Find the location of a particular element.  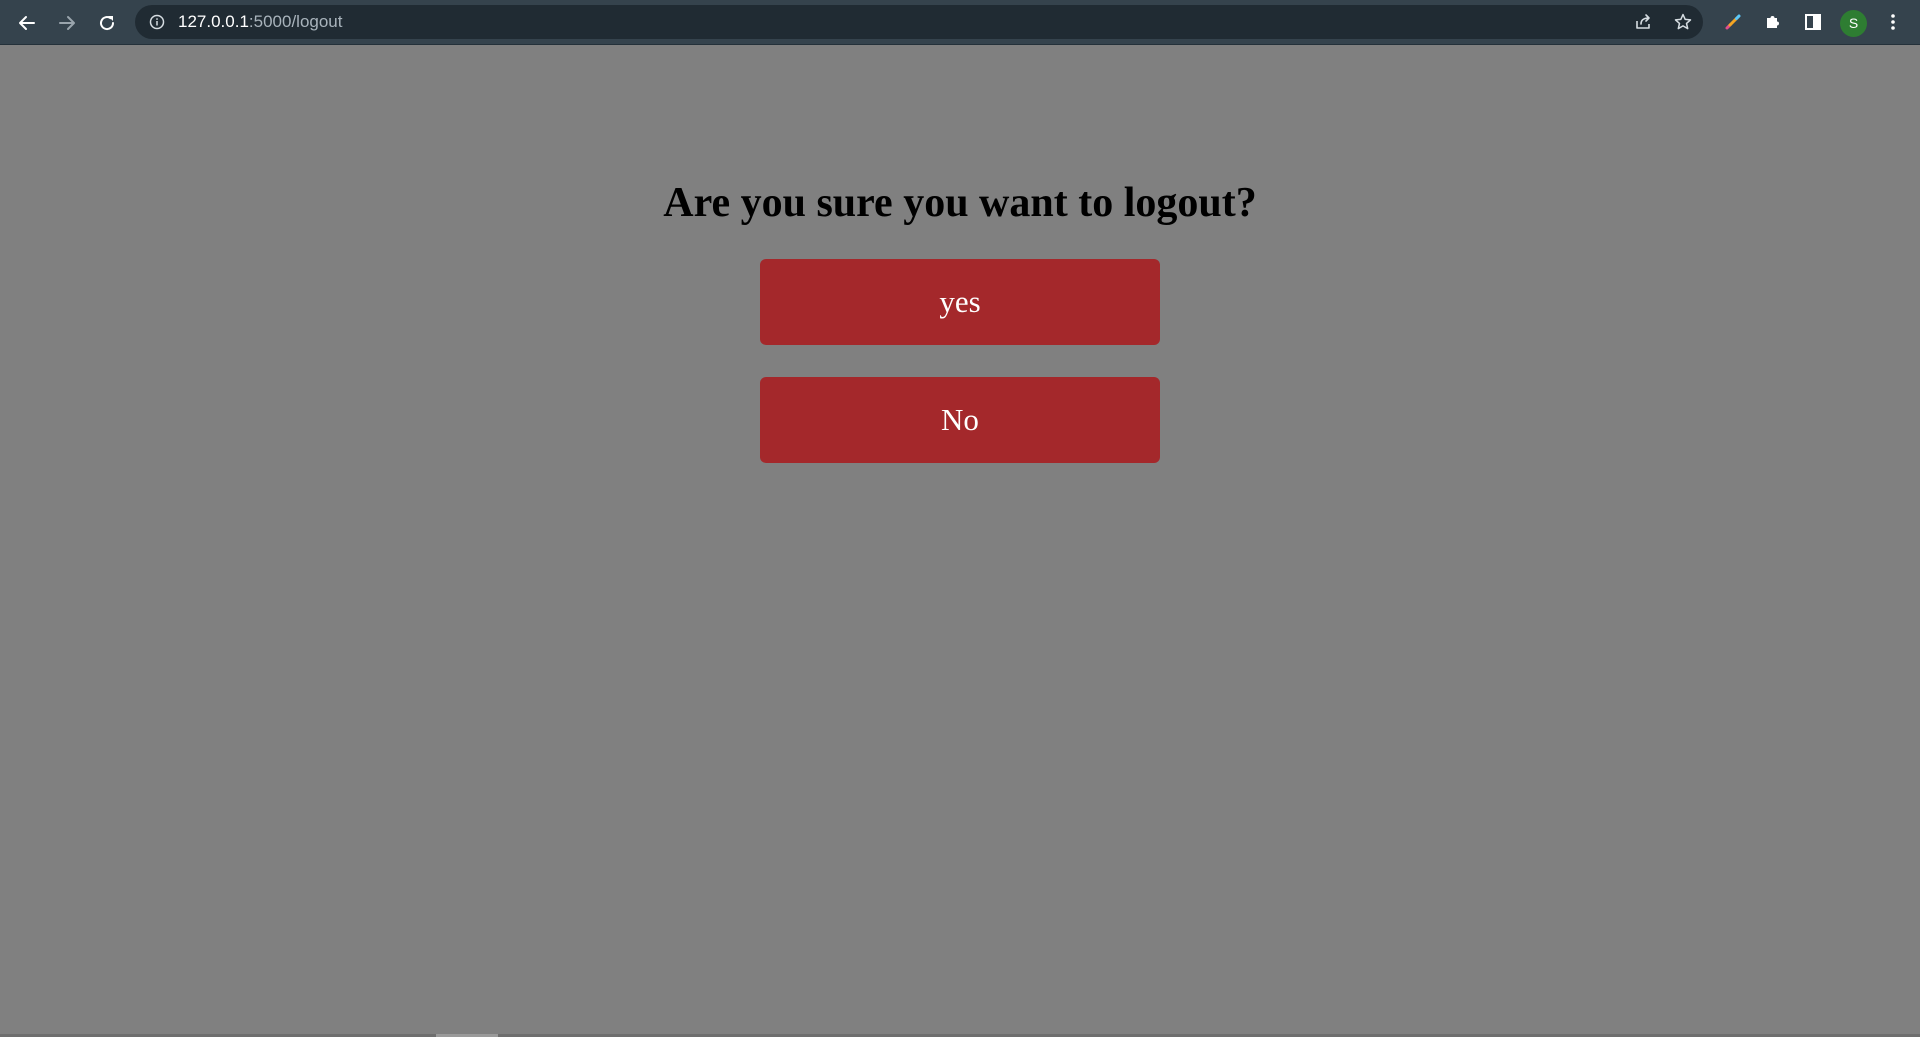

yes-button: yes is located at coordinates (960, 302).